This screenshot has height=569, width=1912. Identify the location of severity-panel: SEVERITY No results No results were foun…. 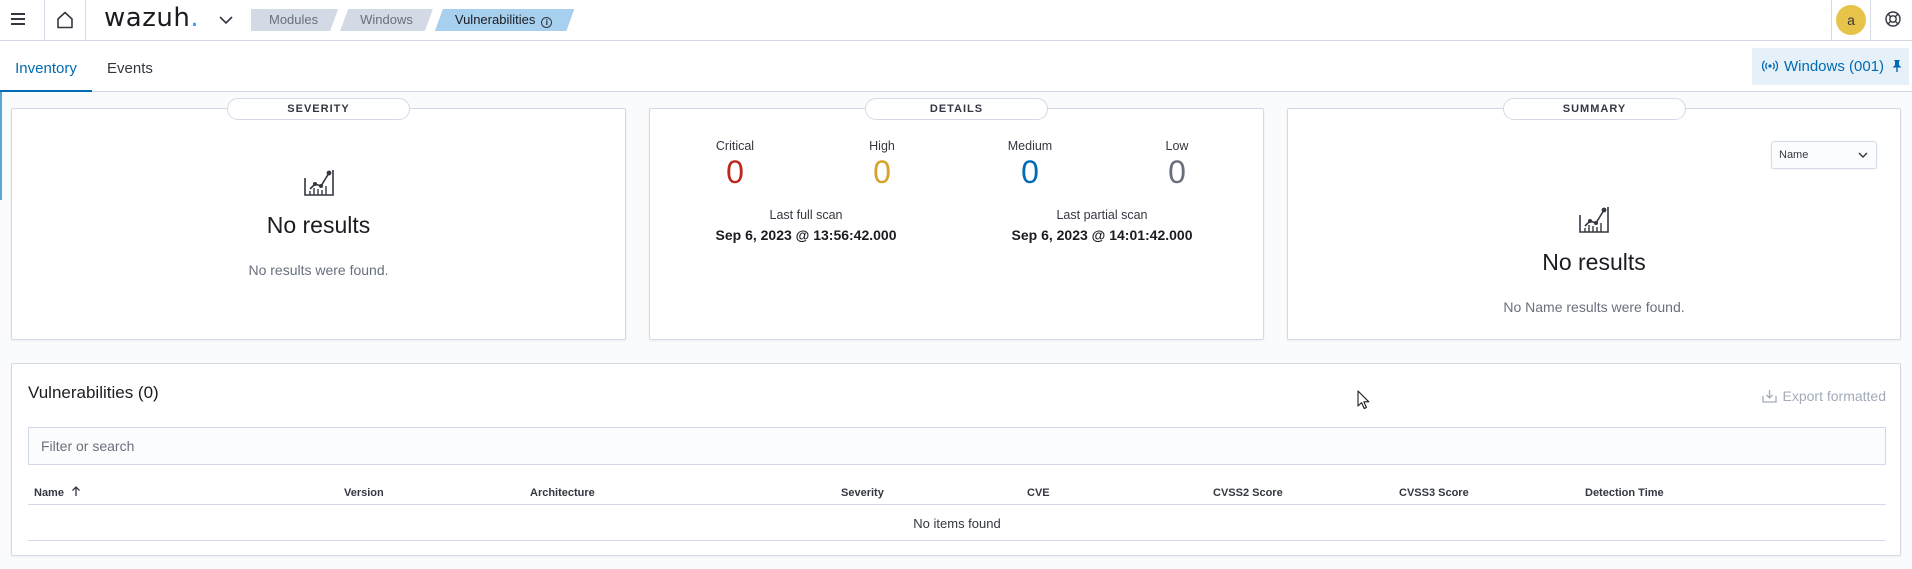
(318, 219).